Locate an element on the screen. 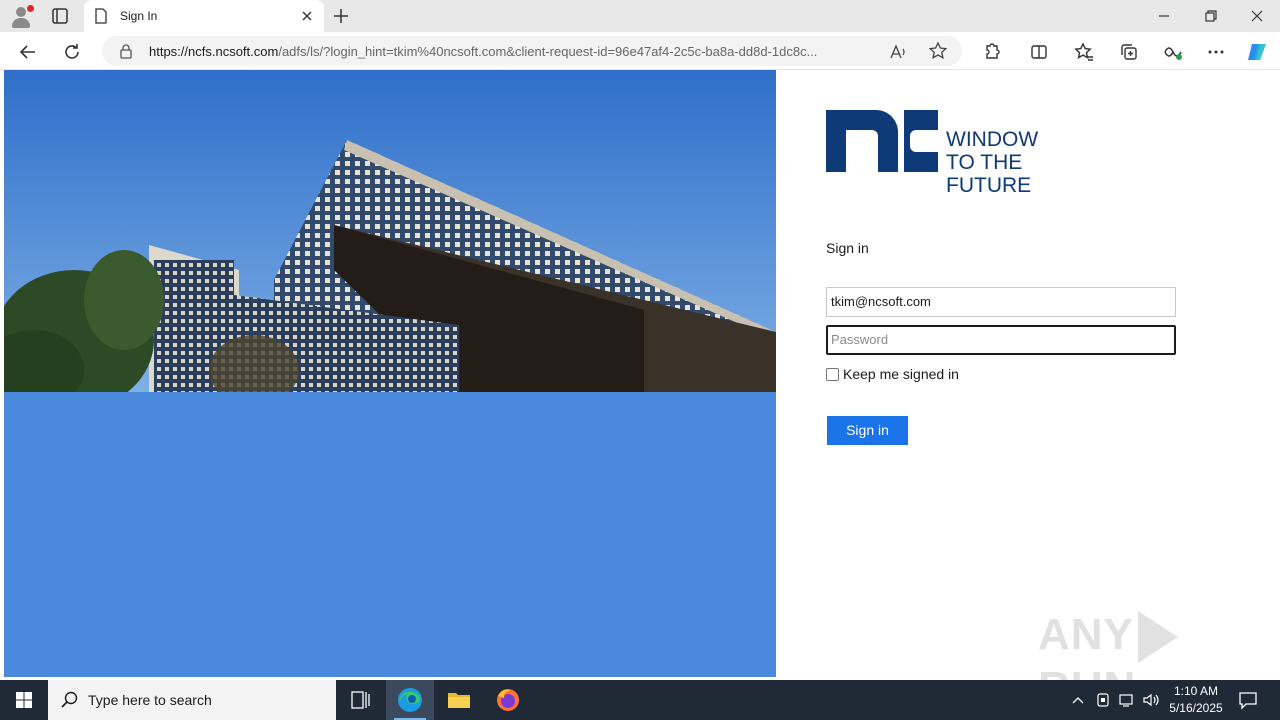  search-placeholder: Type here to search is located at coordinates (150, 700).